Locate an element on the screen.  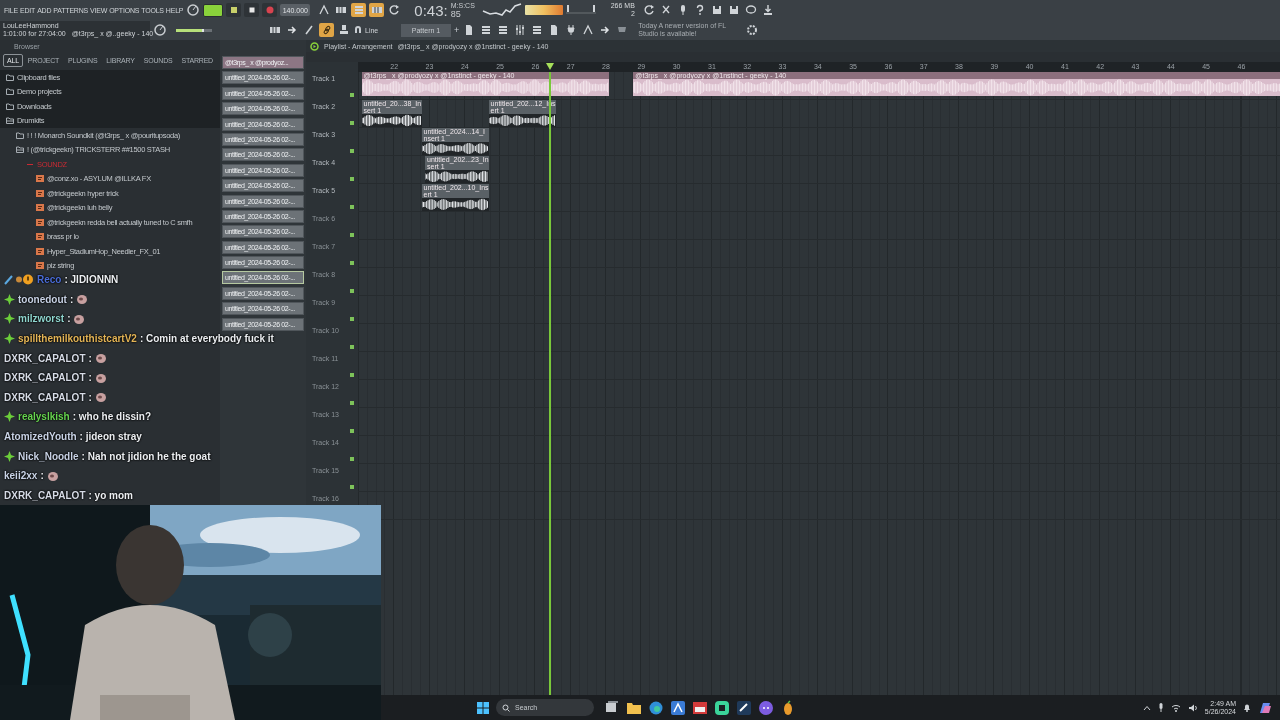
chat-username: spillthemilkouthistcartV2 is located at coordinates (77, 339).